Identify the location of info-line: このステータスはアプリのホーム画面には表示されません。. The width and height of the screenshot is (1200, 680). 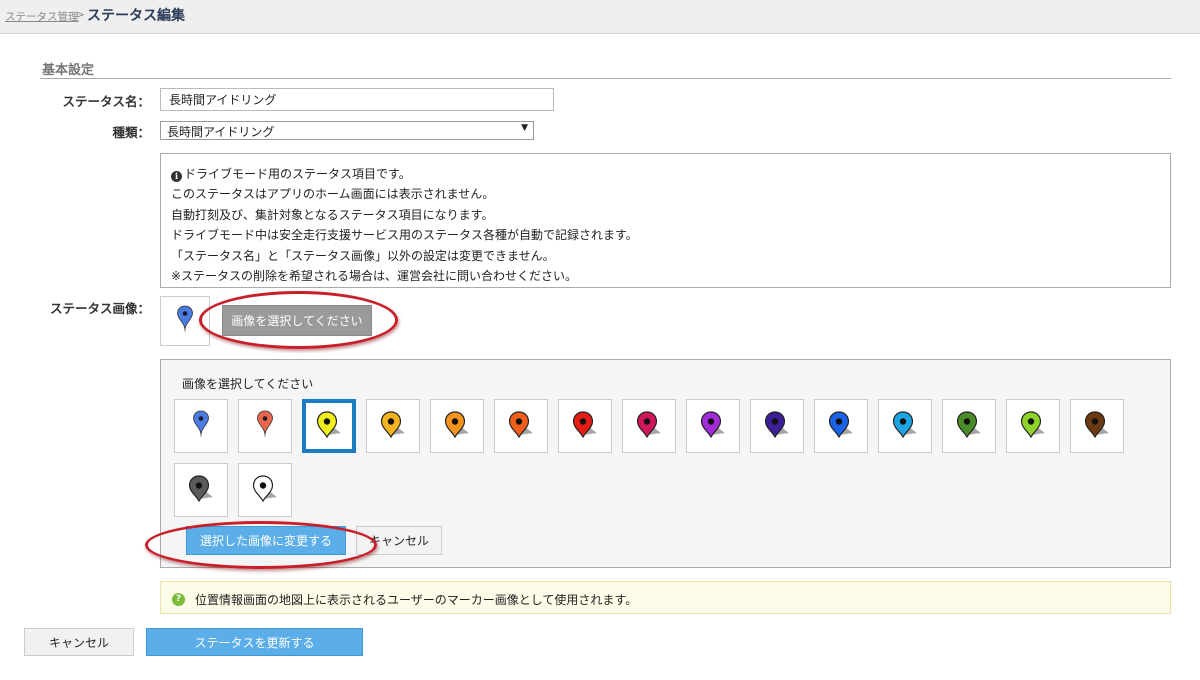
(333, 194).